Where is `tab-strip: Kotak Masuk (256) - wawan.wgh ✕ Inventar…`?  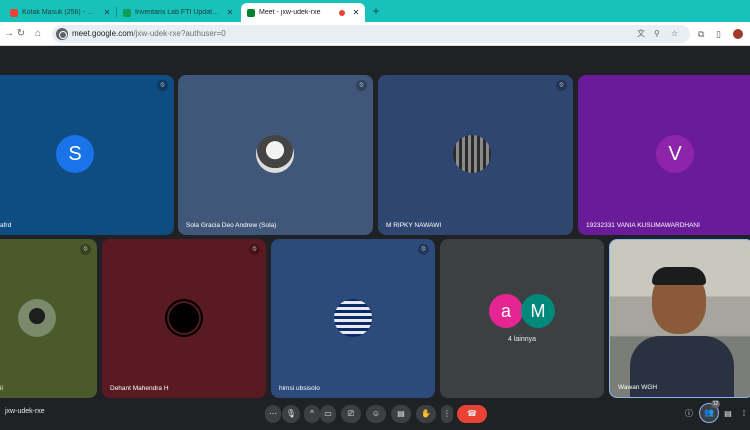
tab-strip: Kotak Masuk (256) - wawan.wgh ✕ Inventar… is located at coordinates (375, 11).